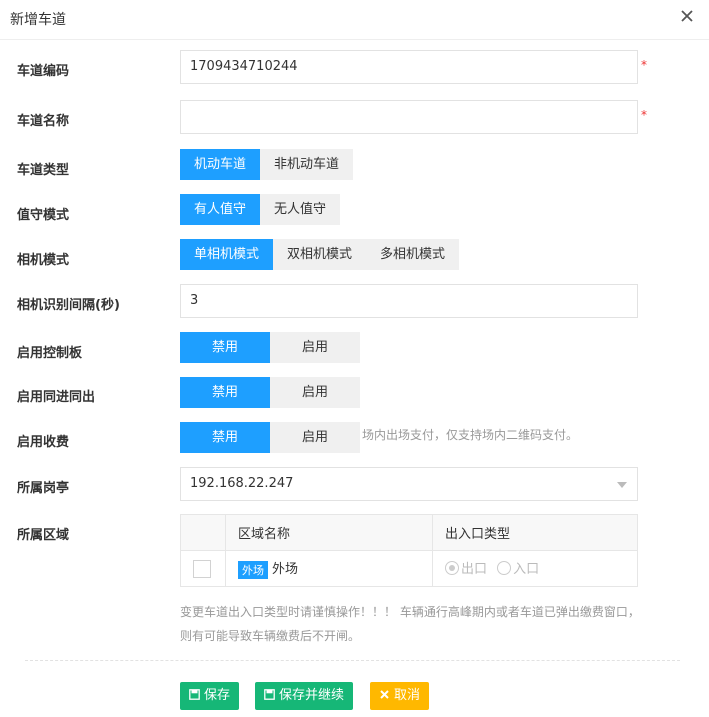 Image resolution: width=709 pixels, height=717 pixels. I want to click on camera-mode-multi-option: 多相机模式, so click(413, 254).